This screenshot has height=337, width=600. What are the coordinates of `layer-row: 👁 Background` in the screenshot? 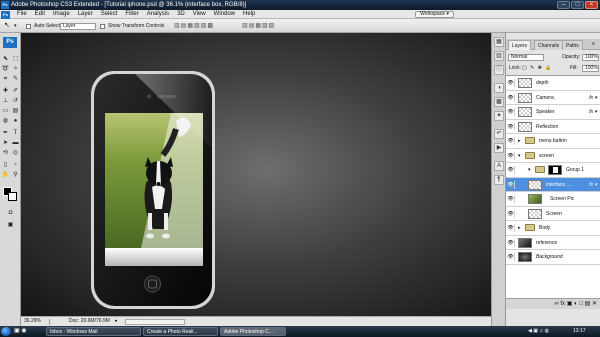 It's located at (553, 257).